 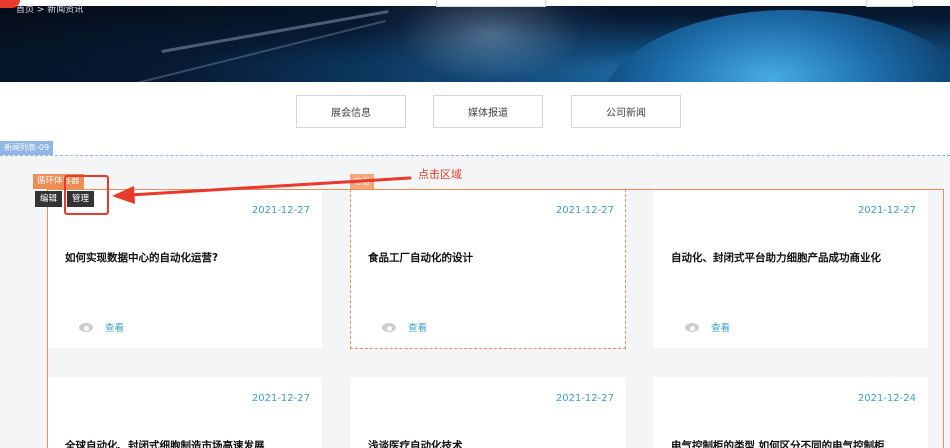 What do you see at coordinates (49, 199) in the screenshot?
I see `edit-button: 编辑` at bounding box center [49, 199].